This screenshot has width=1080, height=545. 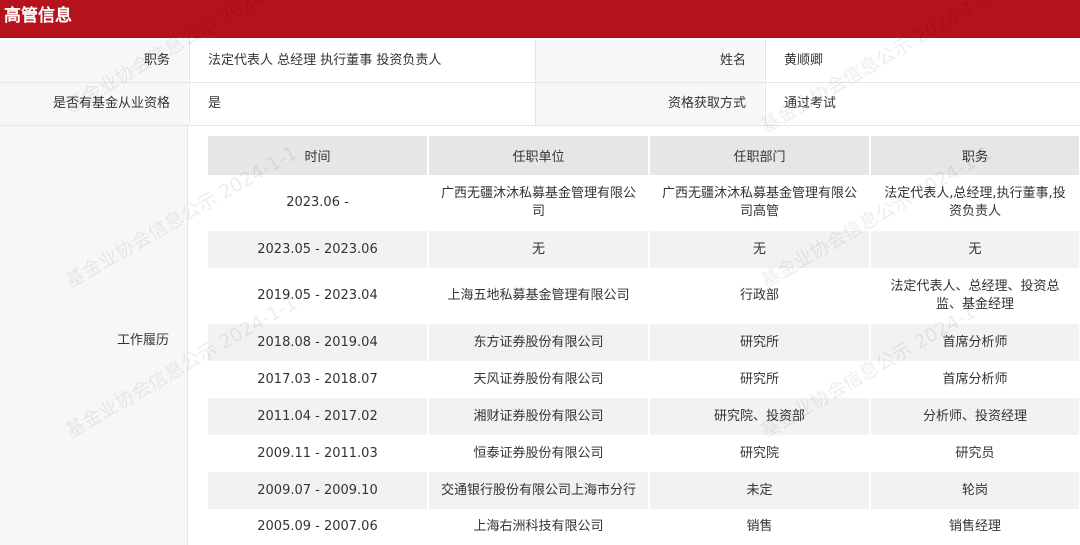 What do you see at coordinates (539, 416) in the screenshot?
I see `cell-company: 湘财证券股份有限公司` at bounding box center [539, 416].